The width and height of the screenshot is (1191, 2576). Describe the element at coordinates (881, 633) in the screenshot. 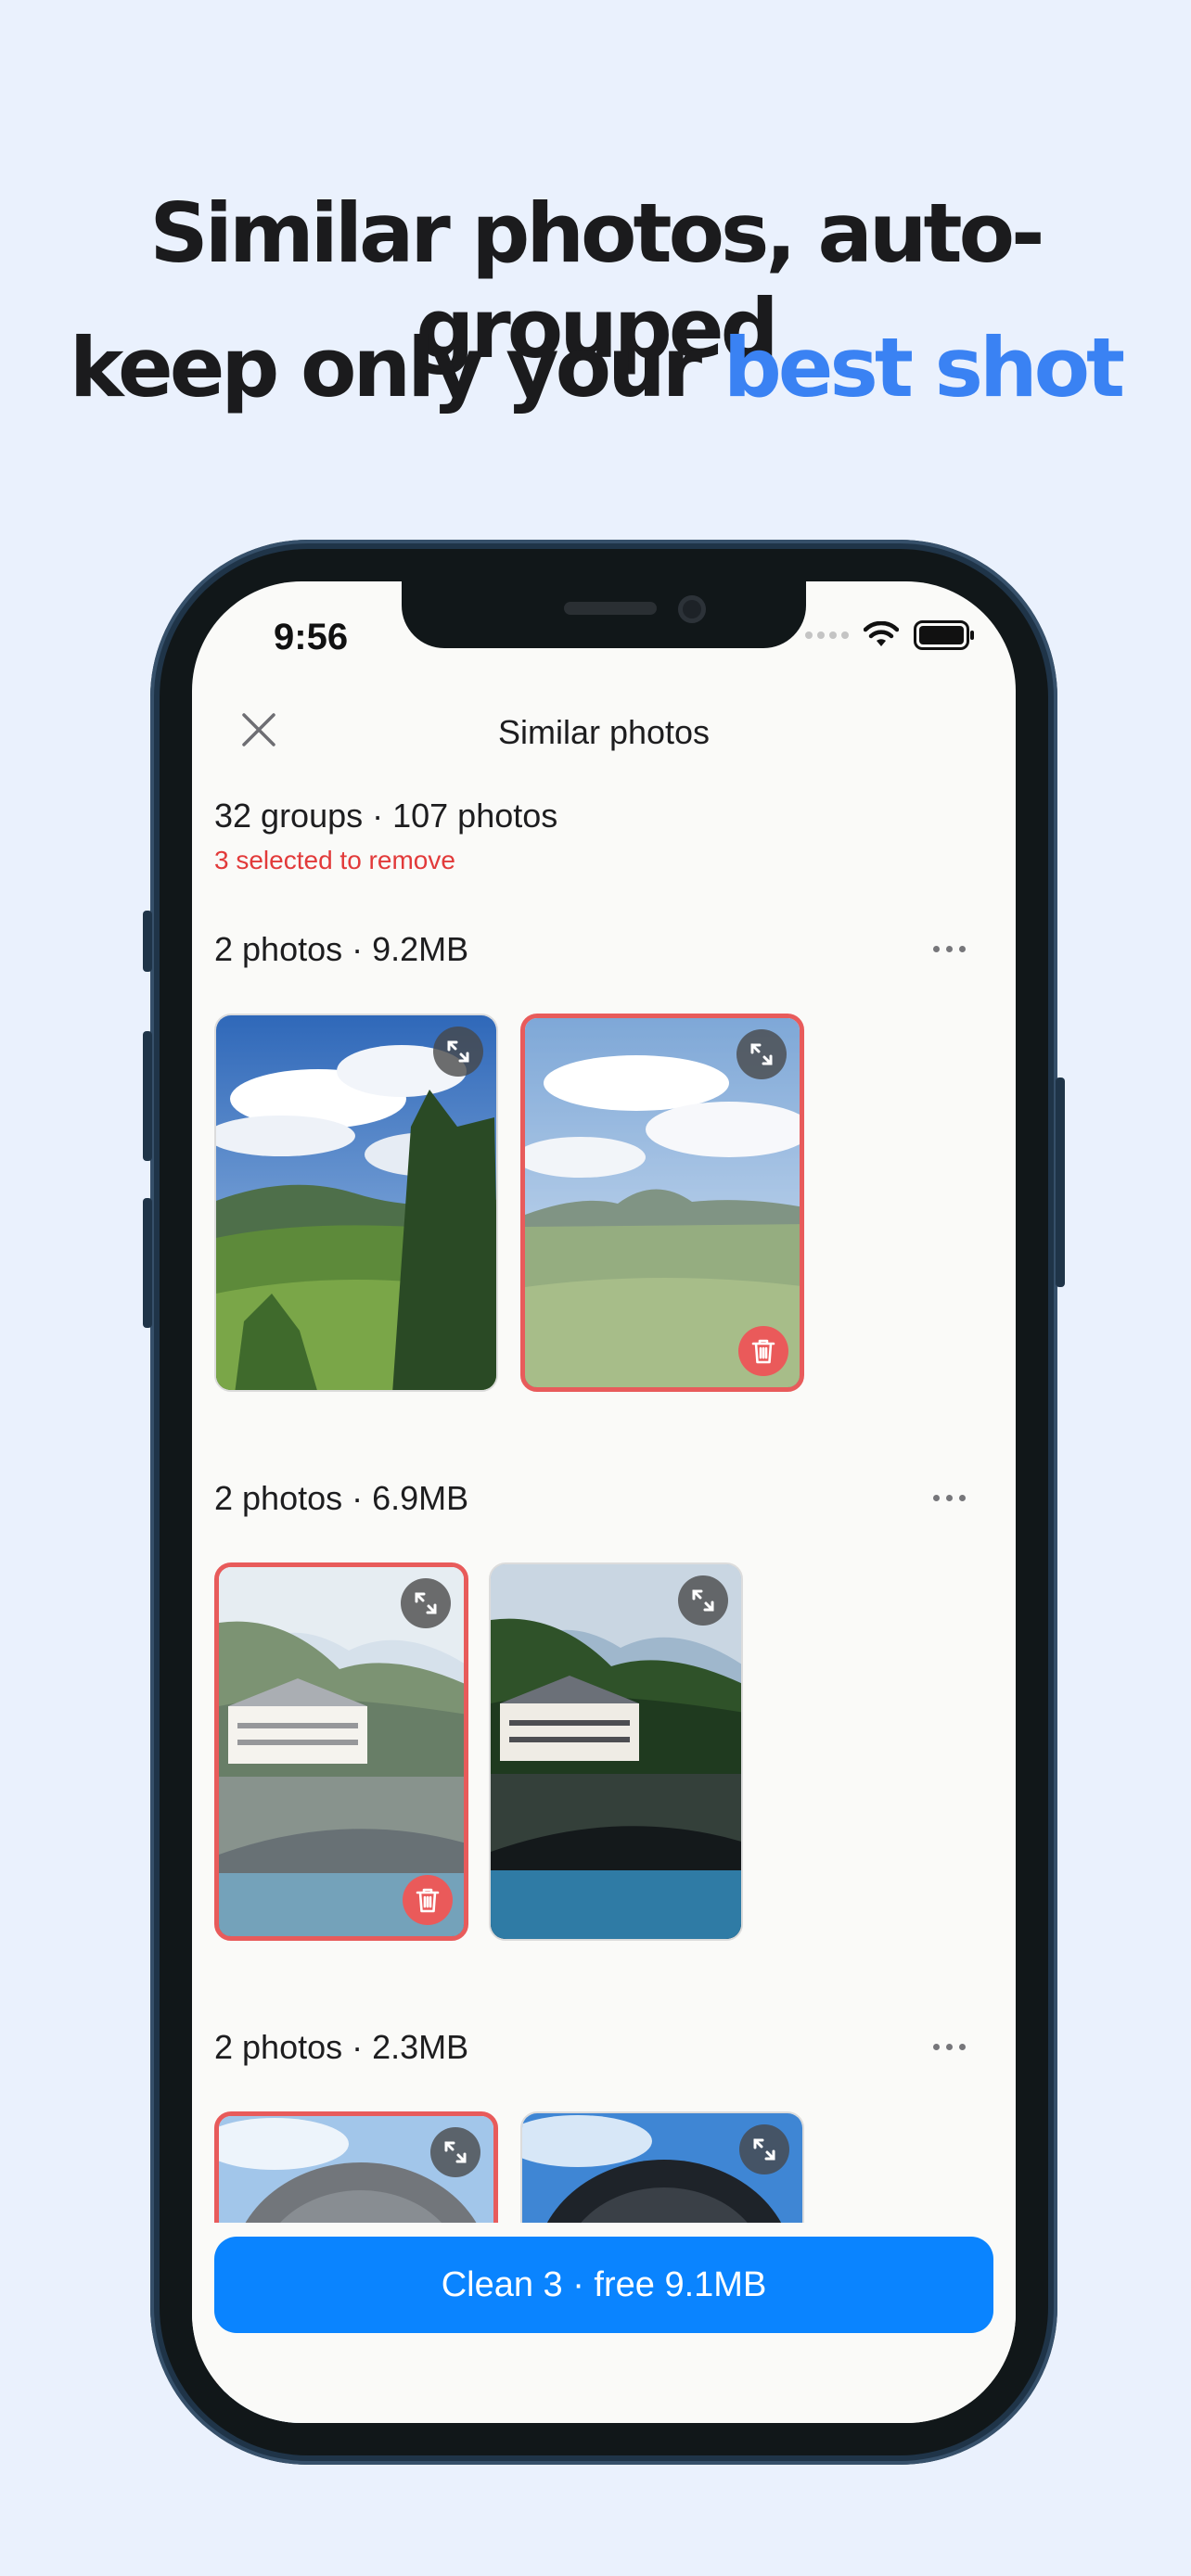

I see `wifi-icon` at that location.